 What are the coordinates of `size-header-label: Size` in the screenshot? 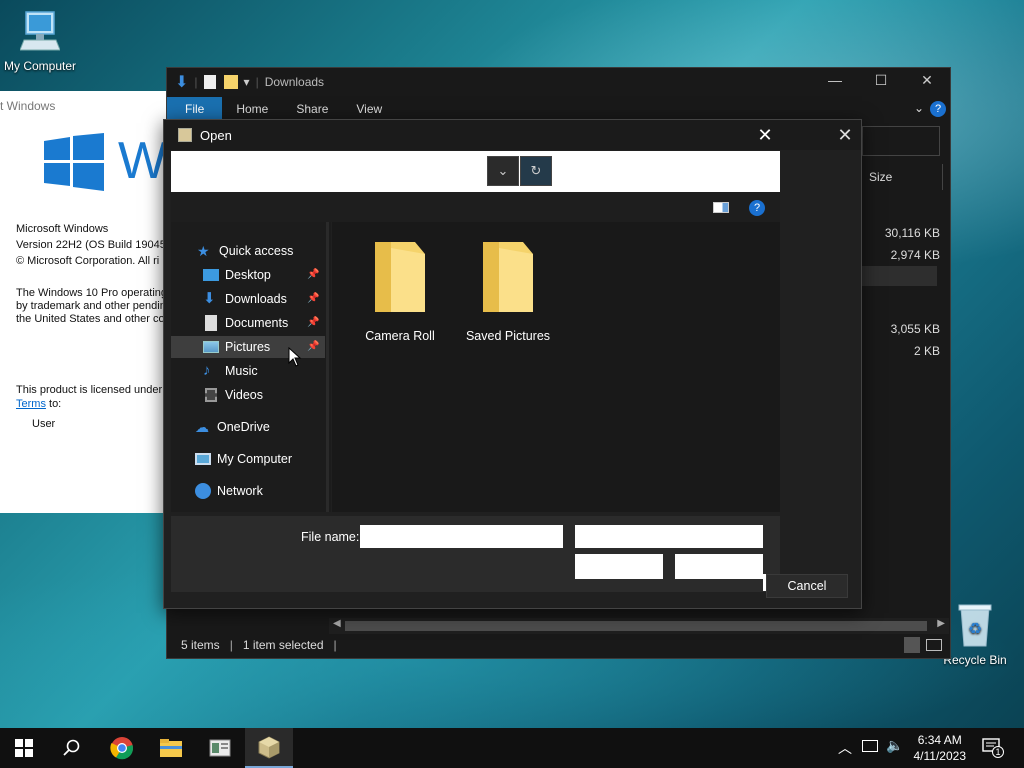 It's located at (881, 177).